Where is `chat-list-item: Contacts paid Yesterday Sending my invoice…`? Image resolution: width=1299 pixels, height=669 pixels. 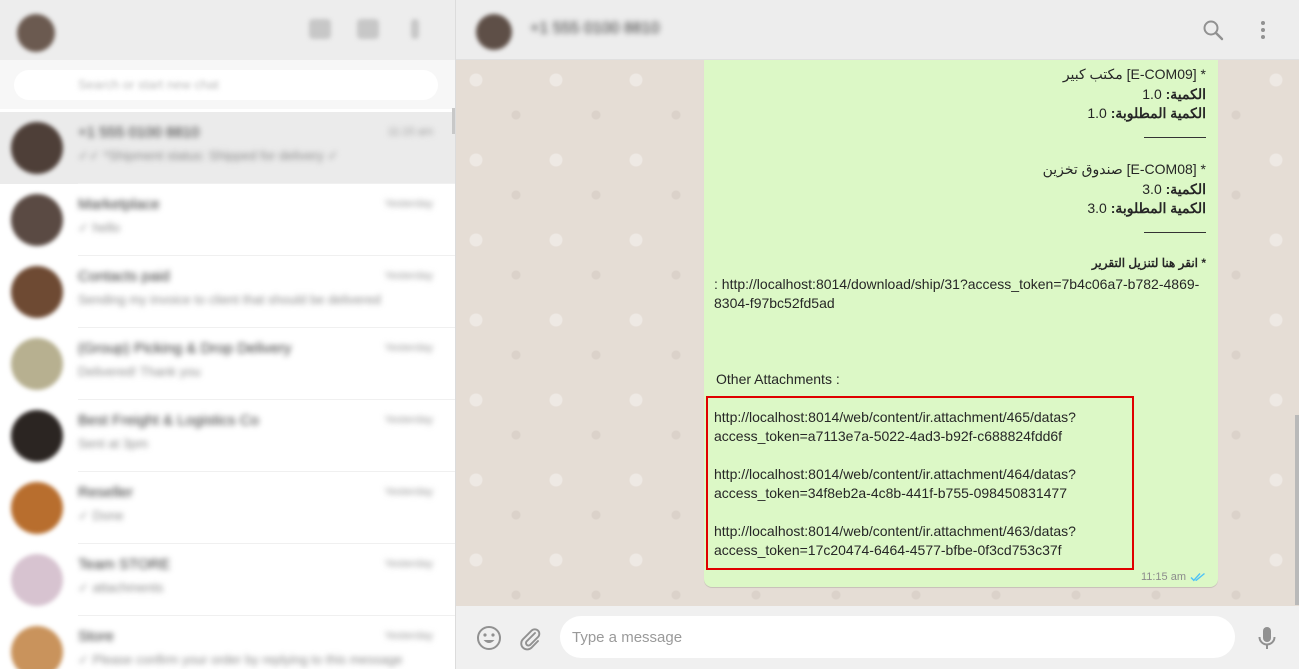
chat-list-item: Contacts paid Yesterday Sending my invoice… is located at coordinates (227, 292).